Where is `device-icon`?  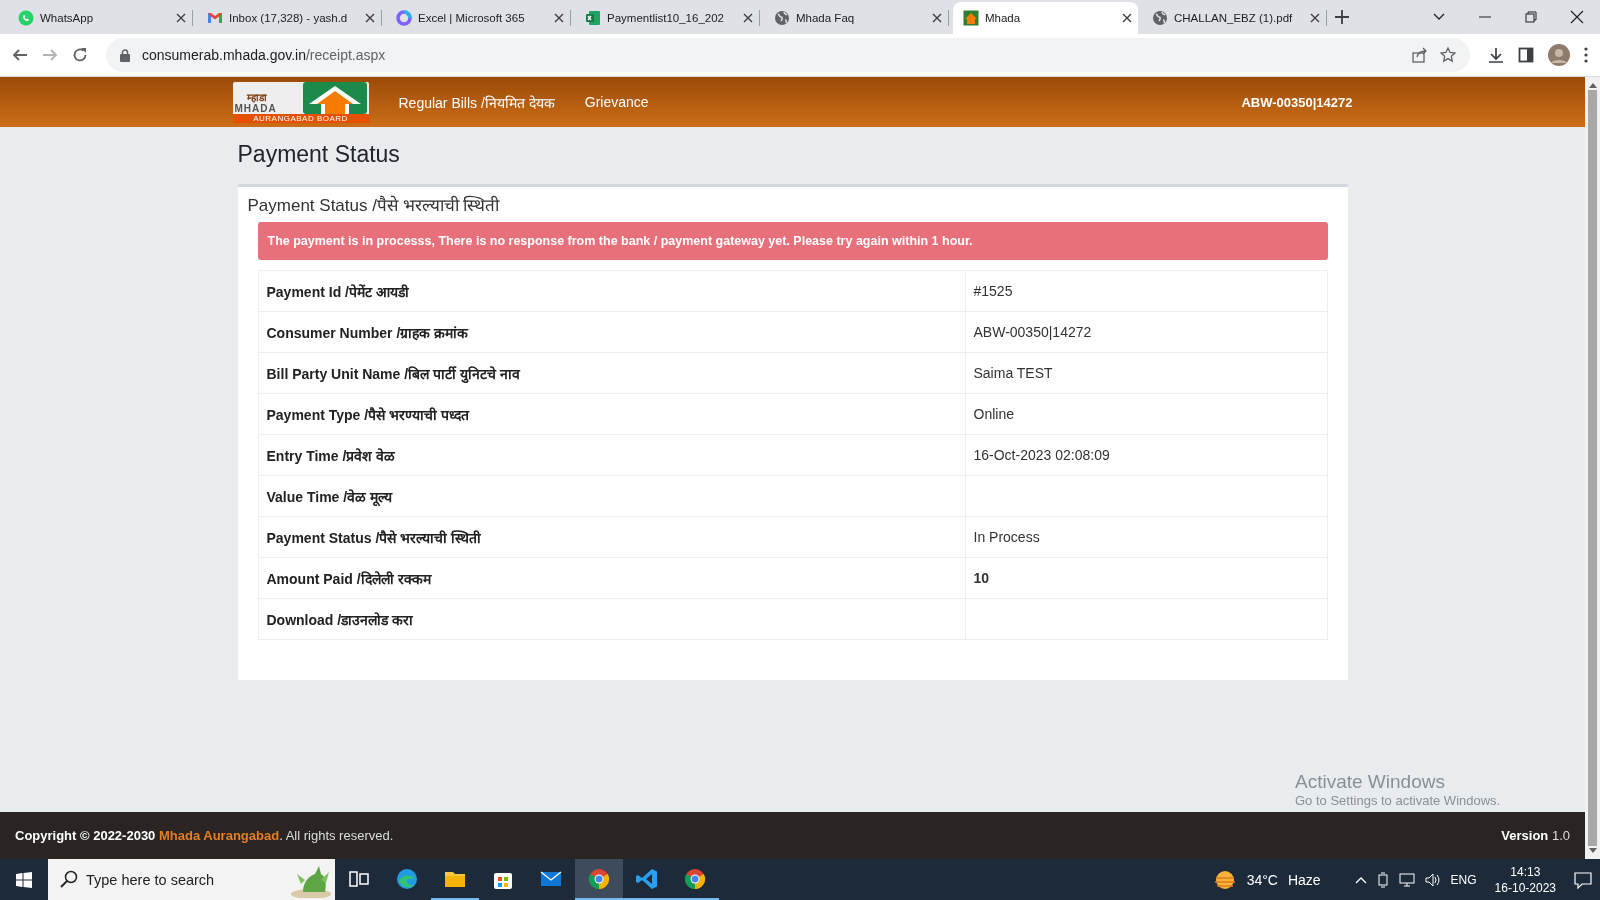
device-icon is located at coordinates (1382, 879).